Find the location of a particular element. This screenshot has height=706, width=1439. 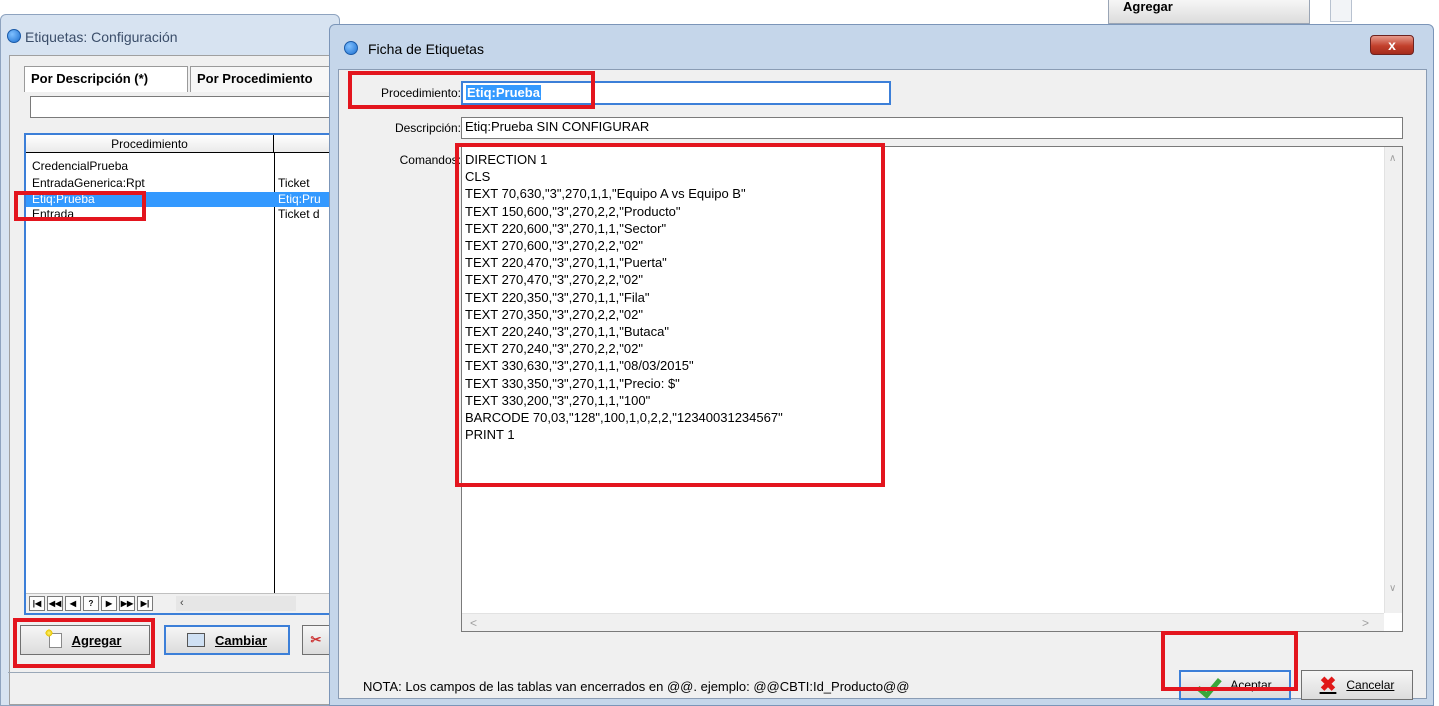

table-row-selected: Etiq:Prueba Etiq:Pru is located at coordinates (184, 199).